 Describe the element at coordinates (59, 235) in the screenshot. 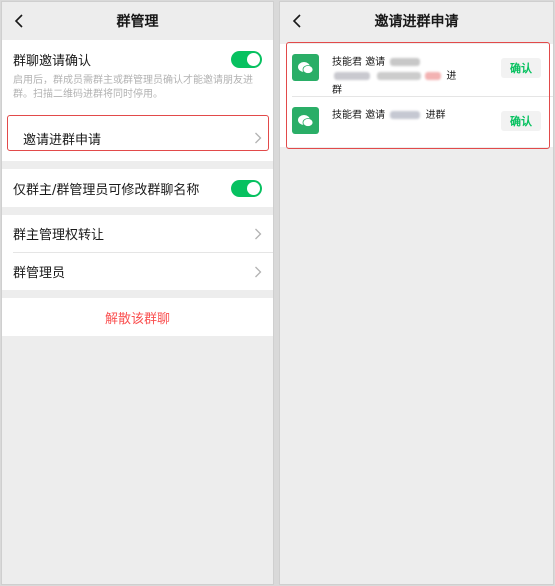

I see `transfer-ownership-label: 群主管理权转让` at that location.